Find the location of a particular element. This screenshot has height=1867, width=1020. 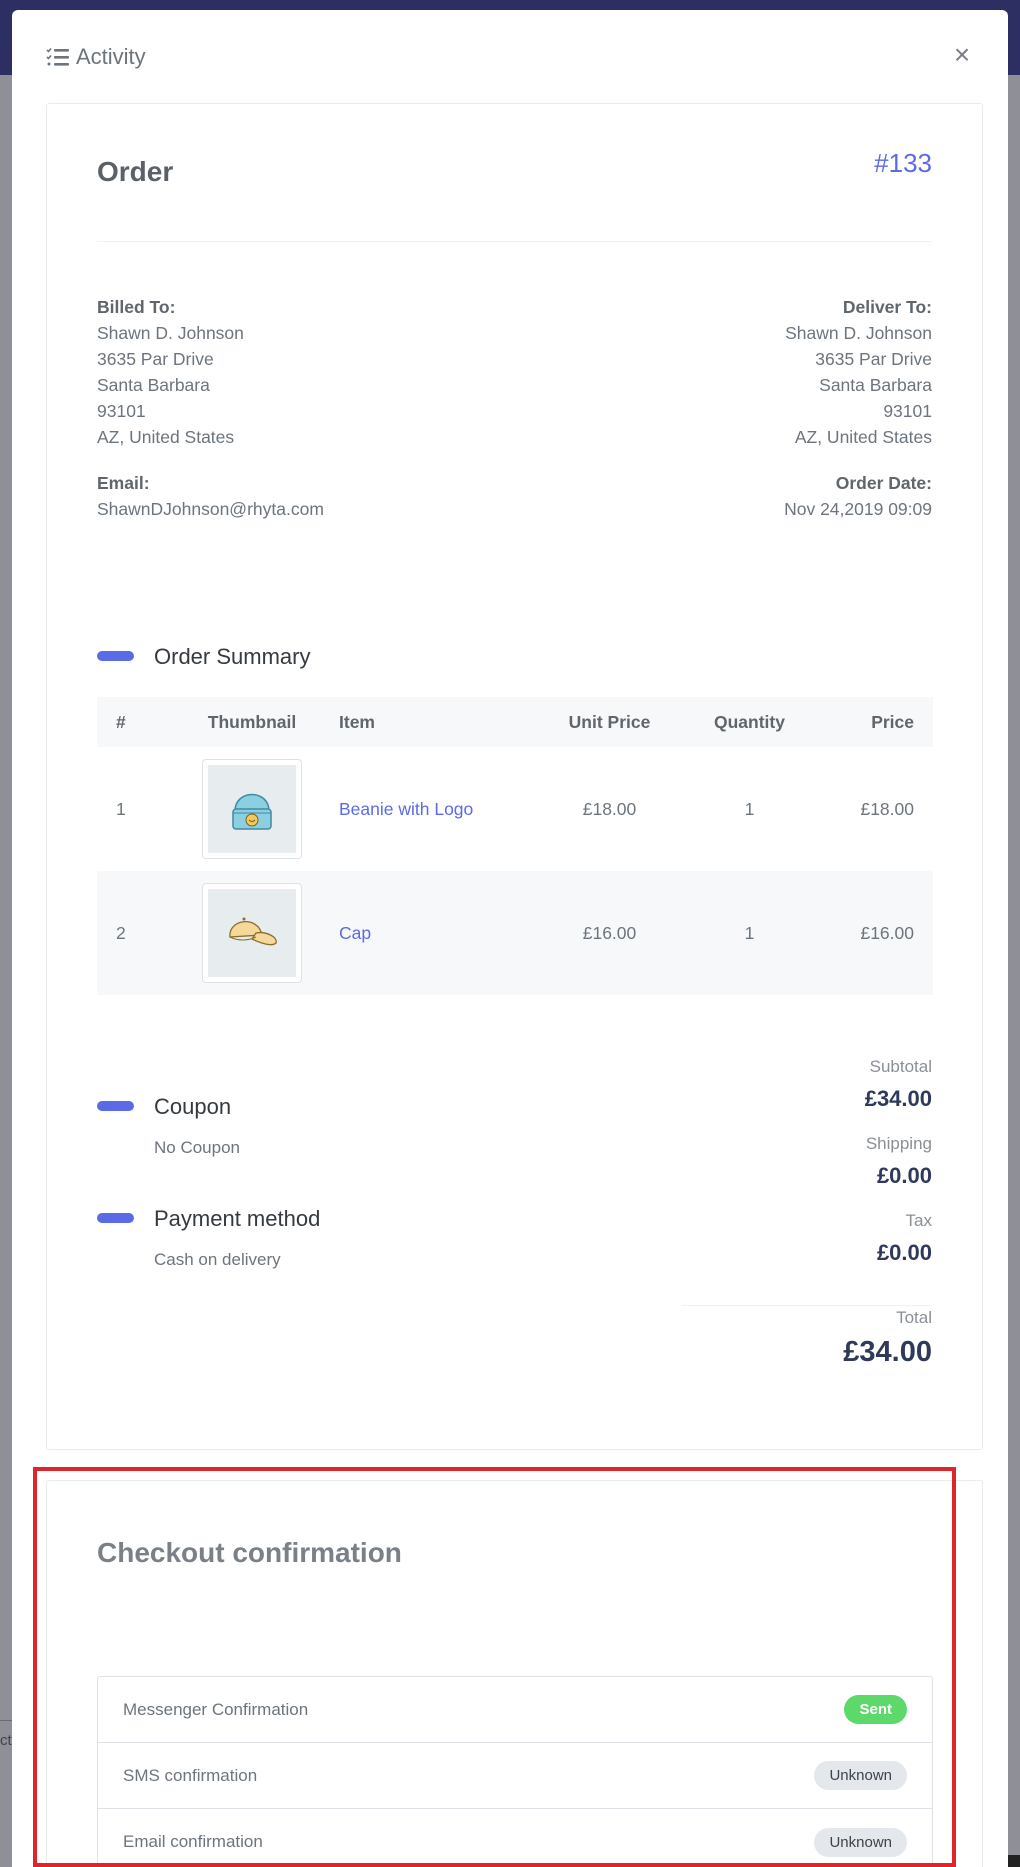

payment-method-value: Cash on delivery is located at coordinates (217, 1259).